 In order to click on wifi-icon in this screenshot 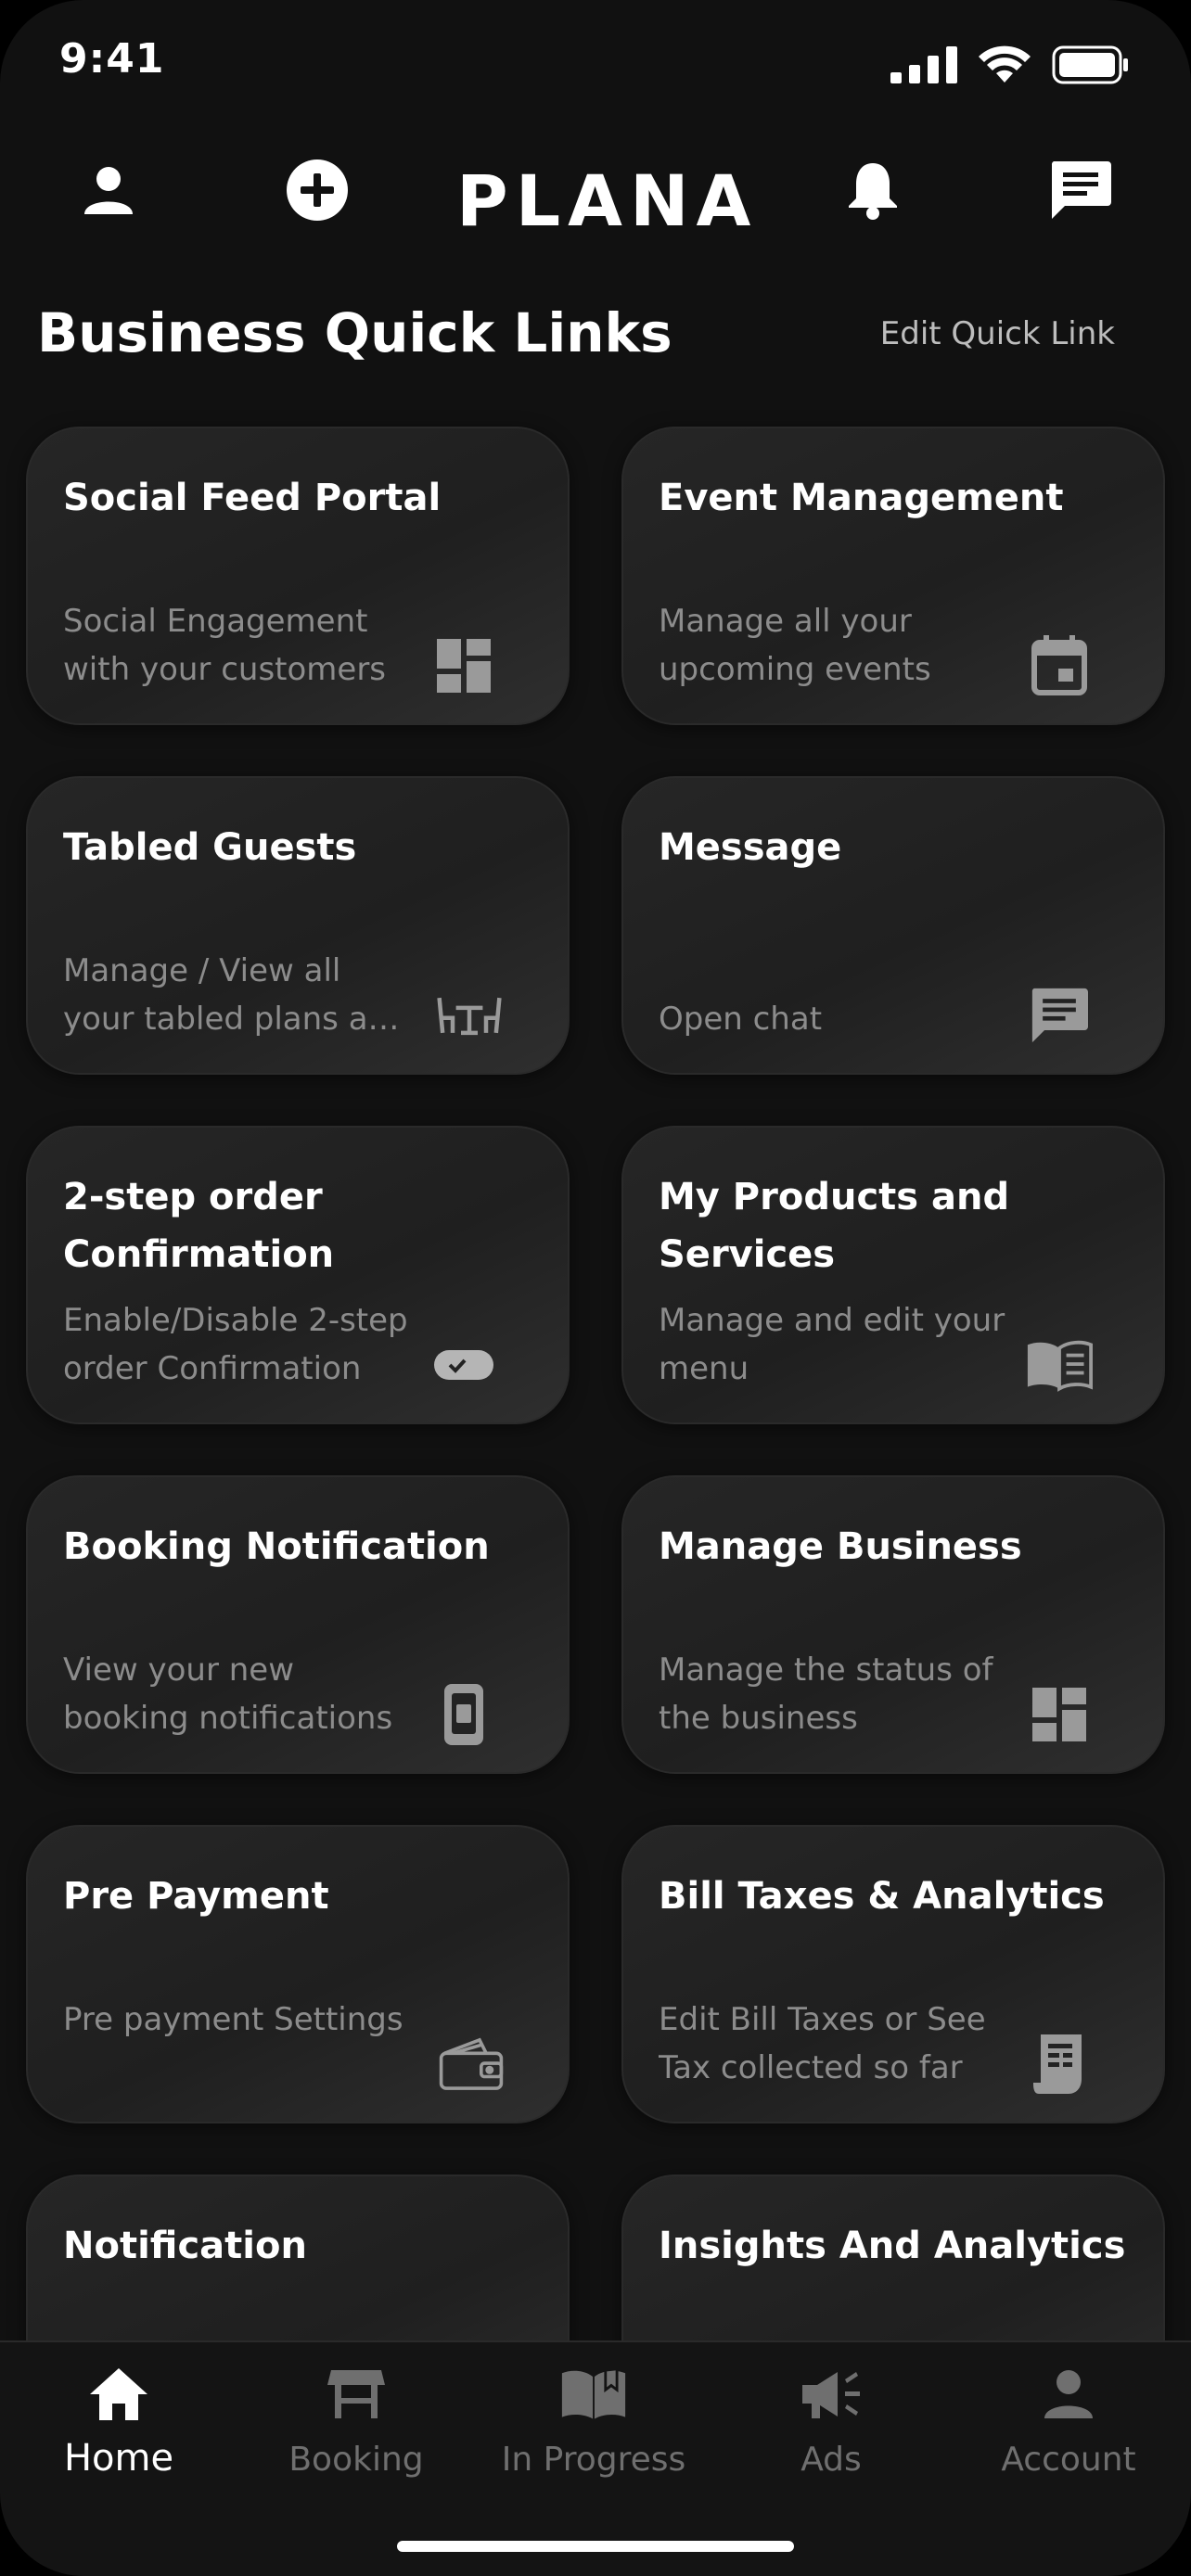, I will do `click(1004, 66)`.